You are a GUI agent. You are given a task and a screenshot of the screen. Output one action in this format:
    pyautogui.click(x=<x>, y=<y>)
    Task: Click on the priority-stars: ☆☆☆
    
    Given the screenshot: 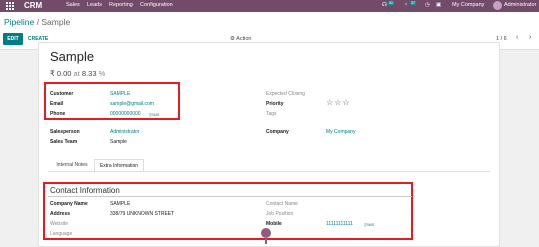 What is the action you would take?
    pyautogui.click(x=338, y=102)
    